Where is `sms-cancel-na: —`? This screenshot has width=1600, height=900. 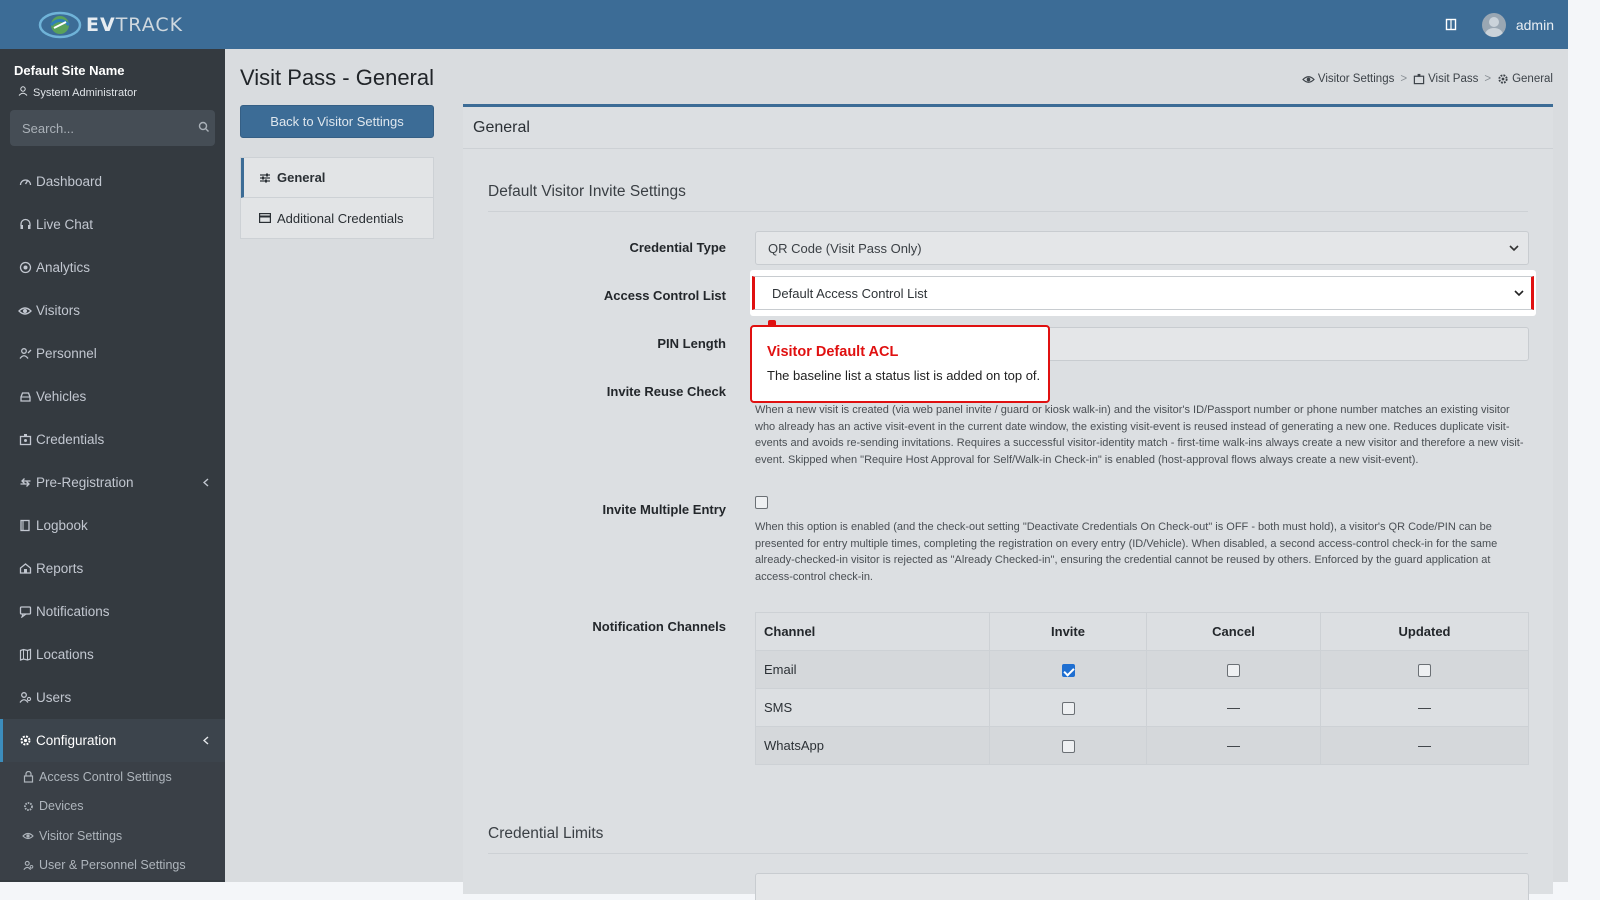
sms-cancel-na: — is located at coordinates (1233, 707).